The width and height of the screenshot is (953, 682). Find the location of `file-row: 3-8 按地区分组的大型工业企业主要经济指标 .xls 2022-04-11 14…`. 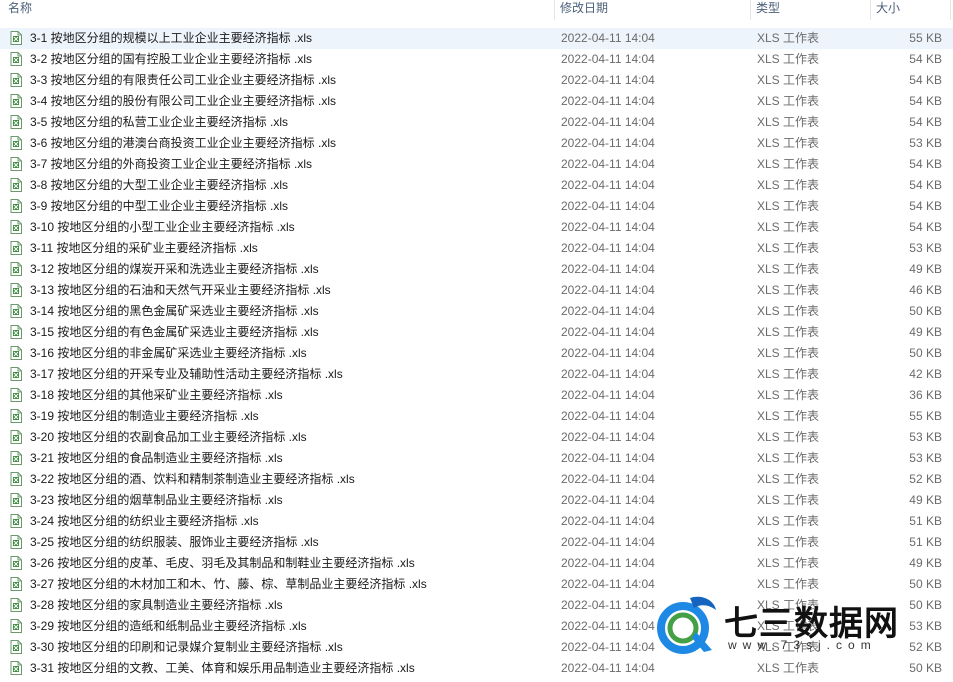

file-row: 3-8 按地区分组的大型工业企业主要经济指标 .xls 2022-04-11 14… is located at coordinates (476, 185).